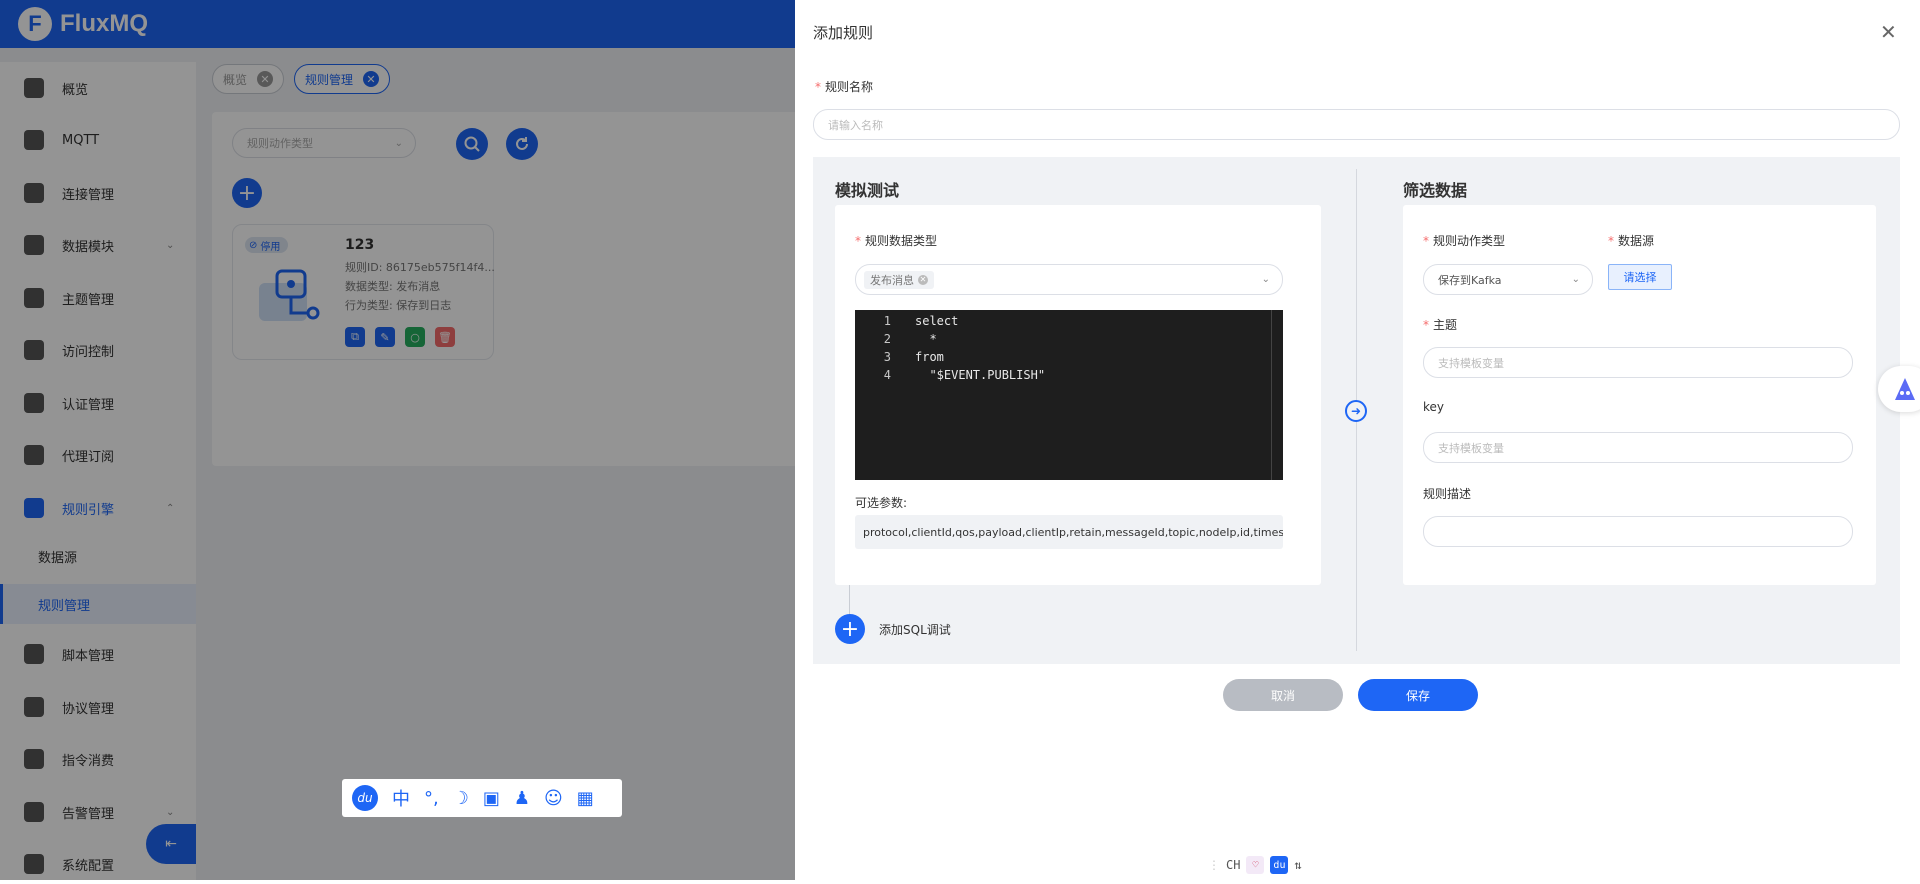  I want to click on datasource-select-button: 请选择, so click(1640, 277).